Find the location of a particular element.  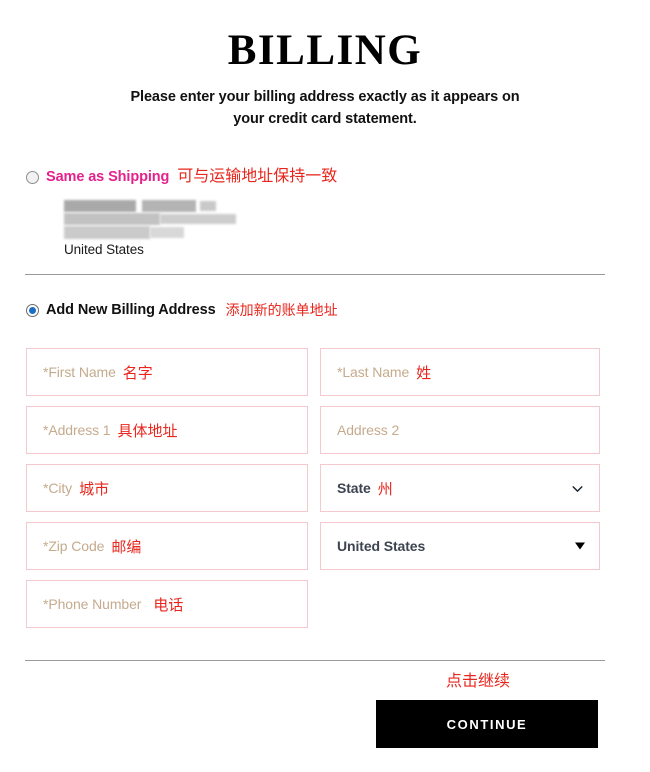

annotation-same-as-shipping: 可与运输地址保持一致 is located at coordinates (257, 176).